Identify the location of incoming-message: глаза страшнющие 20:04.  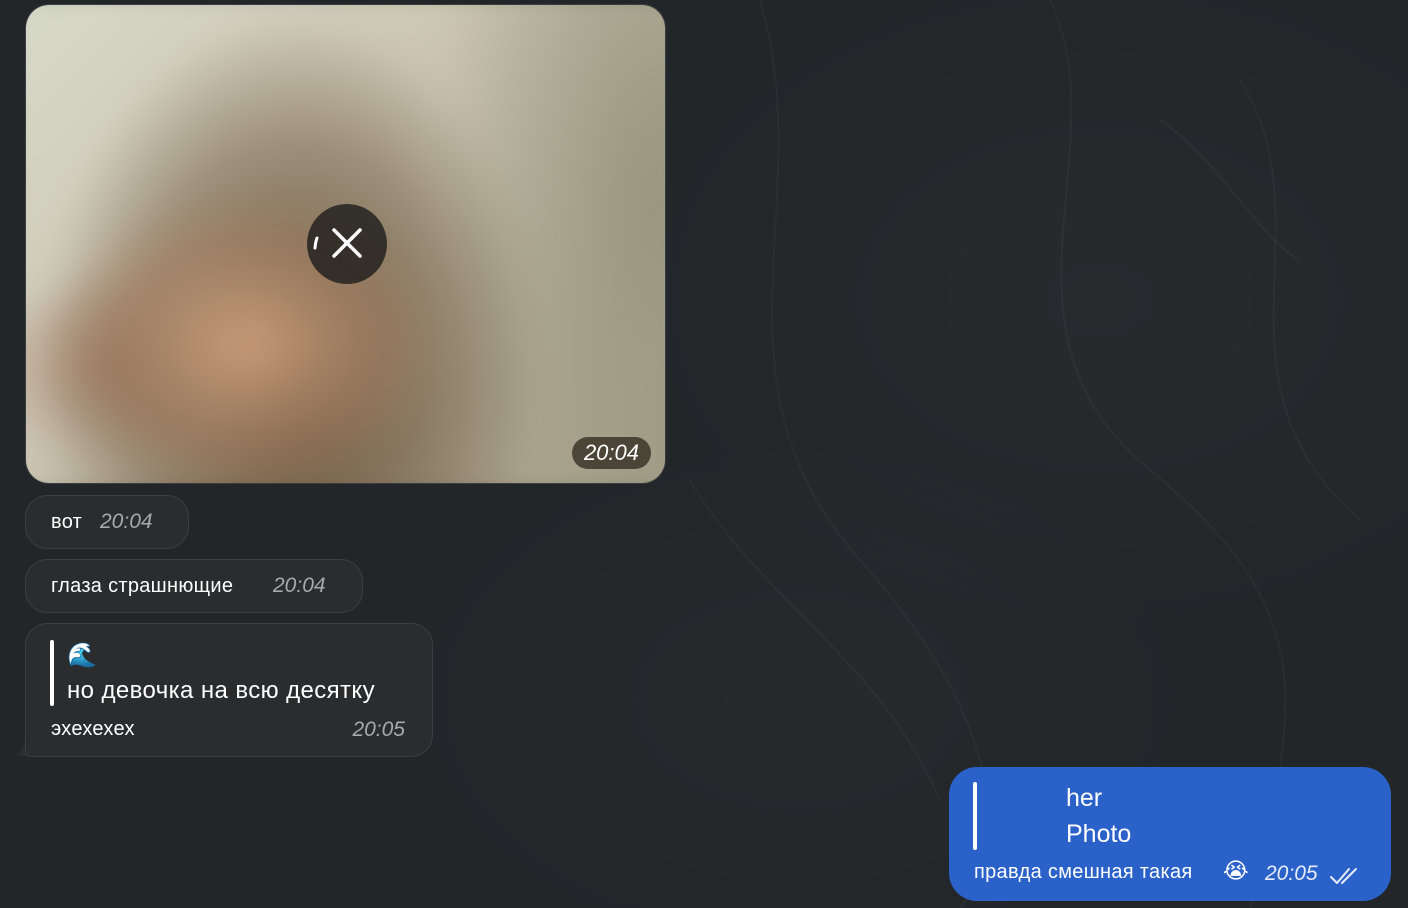
(194, 586).